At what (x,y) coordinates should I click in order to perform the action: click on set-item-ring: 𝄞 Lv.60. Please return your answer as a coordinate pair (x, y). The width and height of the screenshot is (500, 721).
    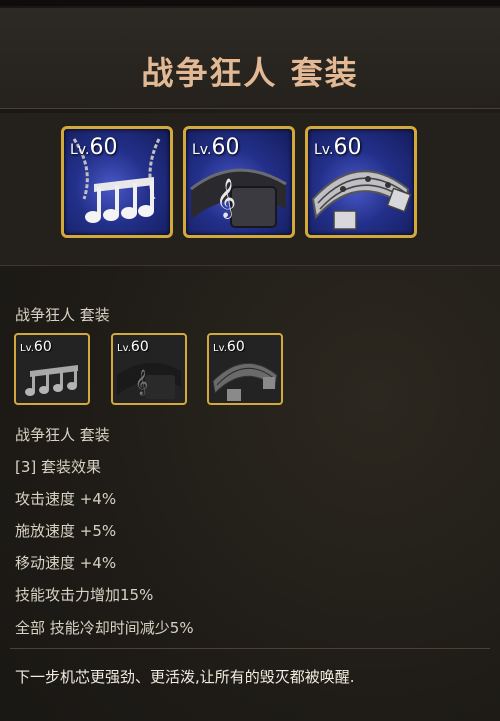
    Looking at the image, I should click on (239, 182).